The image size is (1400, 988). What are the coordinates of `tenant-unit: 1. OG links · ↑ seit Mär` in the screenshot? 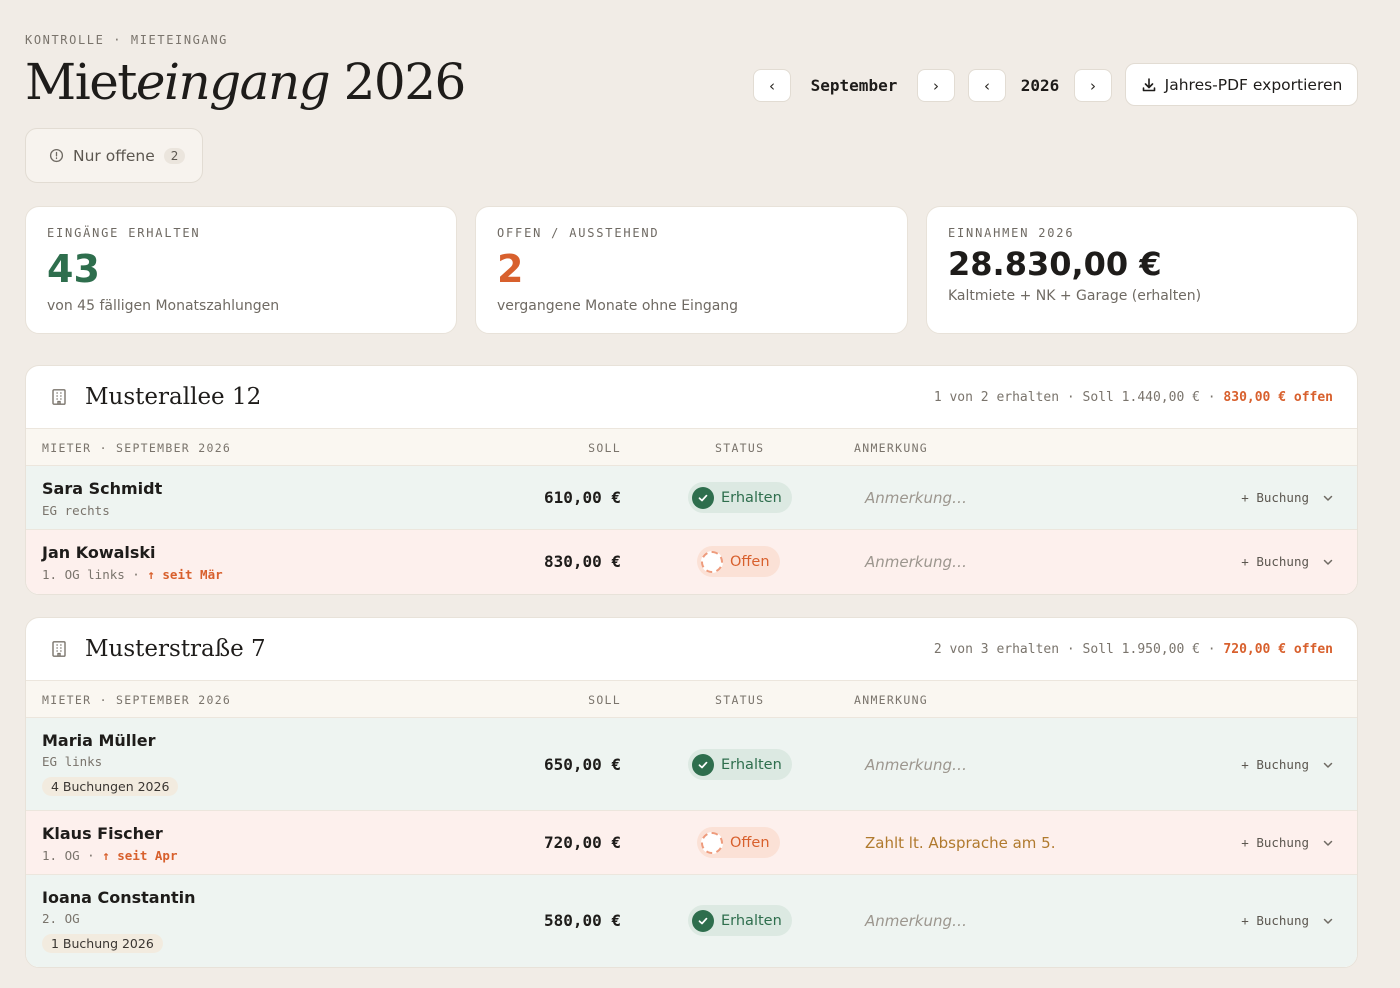 It's located at (132, 574).